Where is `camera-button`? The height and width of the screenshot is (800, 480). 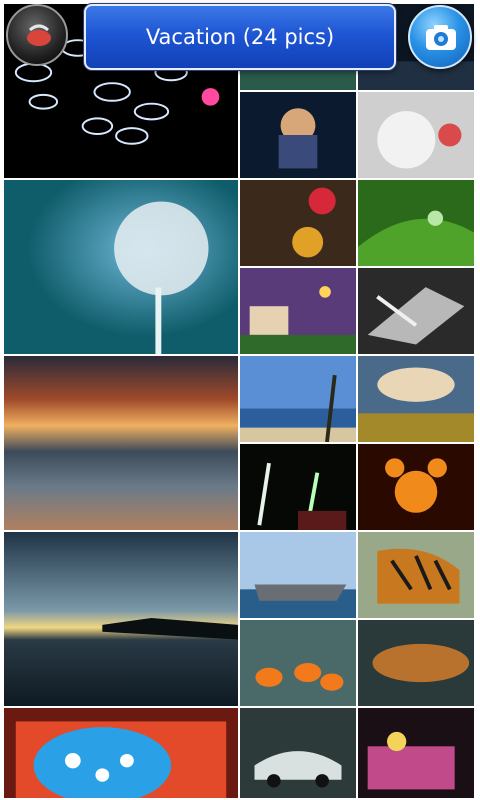
camera-button is located at coordinates (440, 37).